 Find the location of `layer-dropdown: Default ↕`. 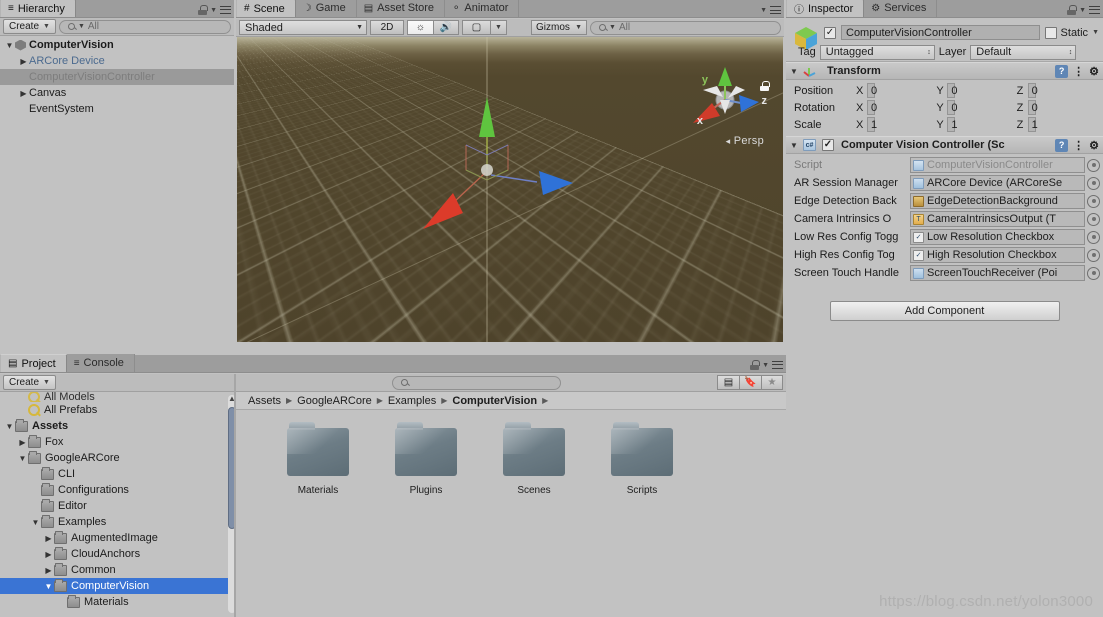

layer-dropdown: Default ↕ is located at coordinates (1023, 52).